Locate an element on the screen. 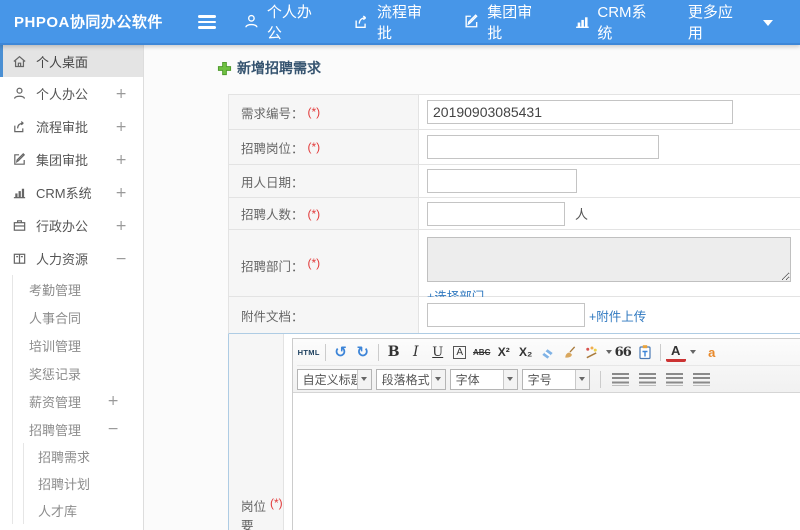 The width and height of the screenshot is (800, 530). superscript-button: X² is located at coordinates (504, 352).